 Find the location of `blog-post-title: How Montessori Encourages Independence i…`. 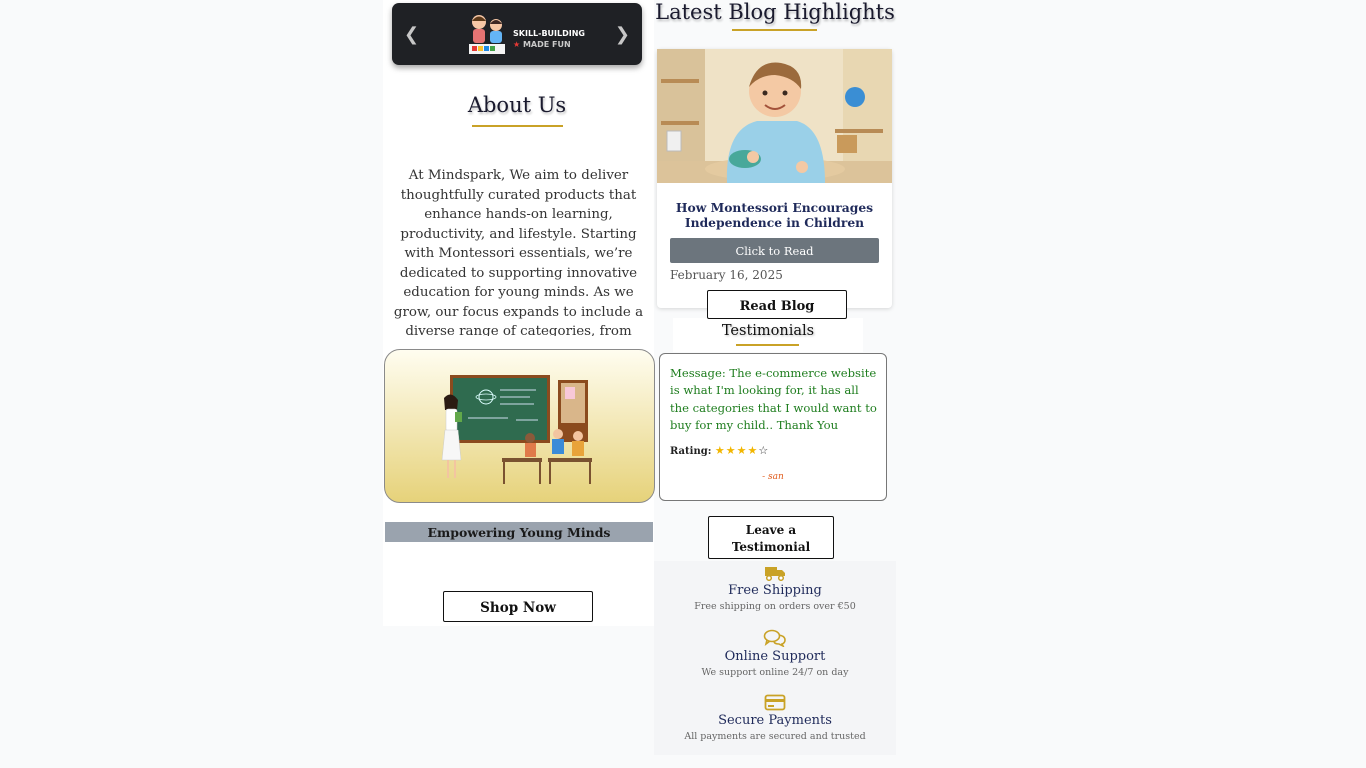

blog-post-title: How Montessori Encourages Independence i… is located at coordinates (774, 215).